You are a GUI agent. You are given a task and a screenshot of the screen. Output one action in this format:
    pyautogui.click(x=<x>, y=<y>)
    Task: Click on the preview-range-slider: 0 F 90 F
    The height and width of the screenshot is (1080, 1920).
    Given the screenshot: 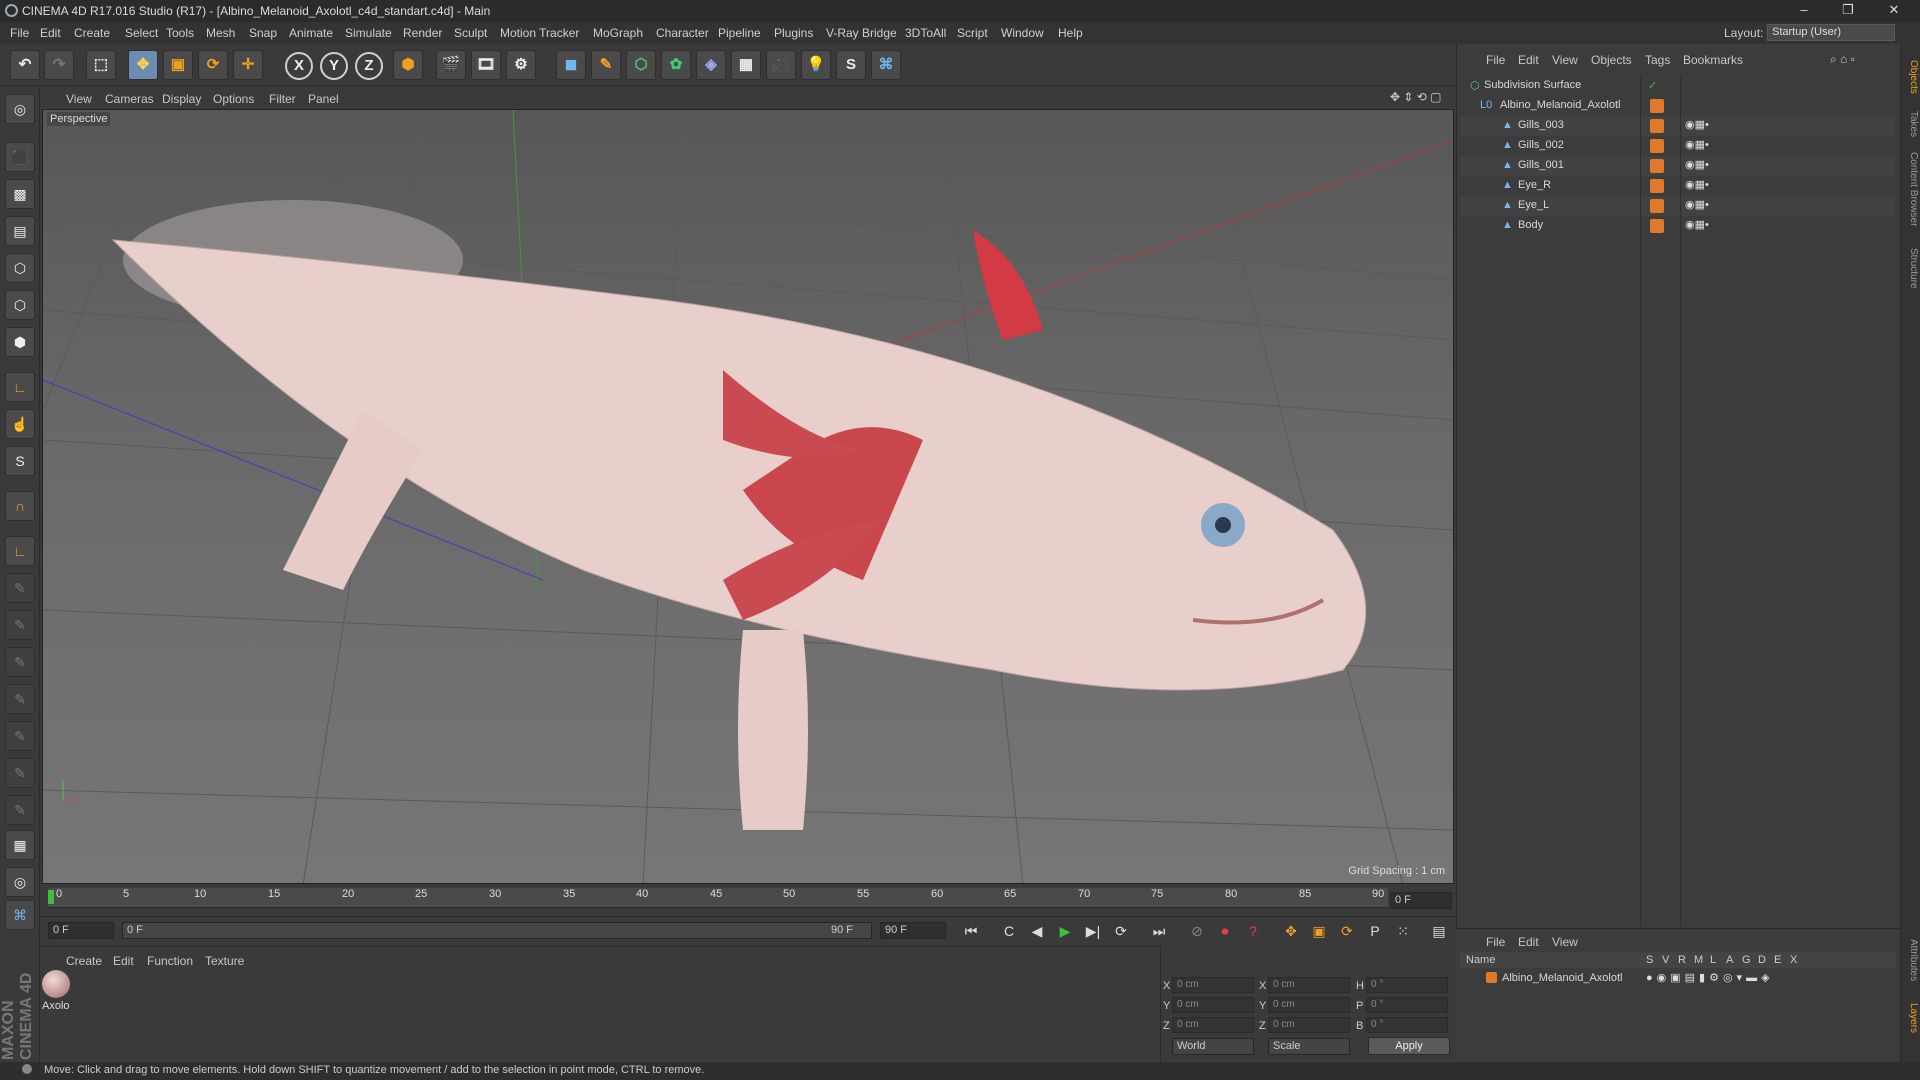 What is the action you would take?
    pyautogui.click(x=497, y=930)
    